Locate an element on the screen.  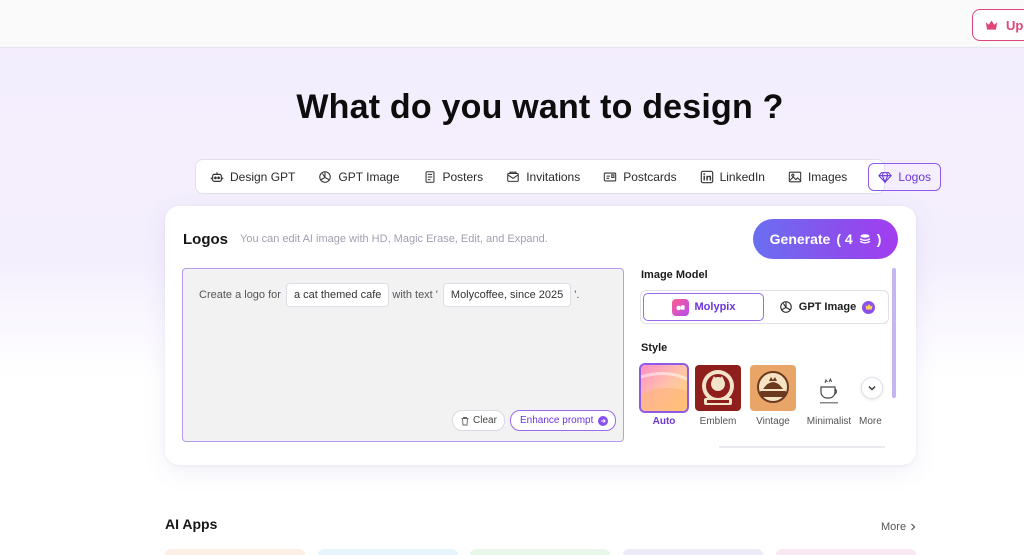
chevron-down-icon is located at coordinates (872, 388).